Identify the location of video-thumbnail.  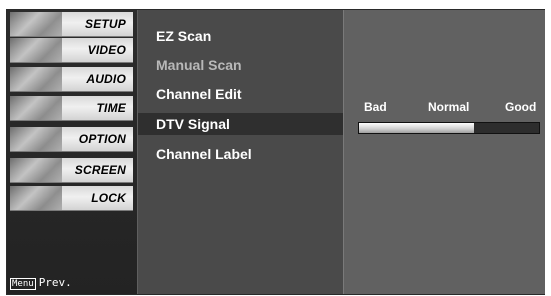
(36, 50).